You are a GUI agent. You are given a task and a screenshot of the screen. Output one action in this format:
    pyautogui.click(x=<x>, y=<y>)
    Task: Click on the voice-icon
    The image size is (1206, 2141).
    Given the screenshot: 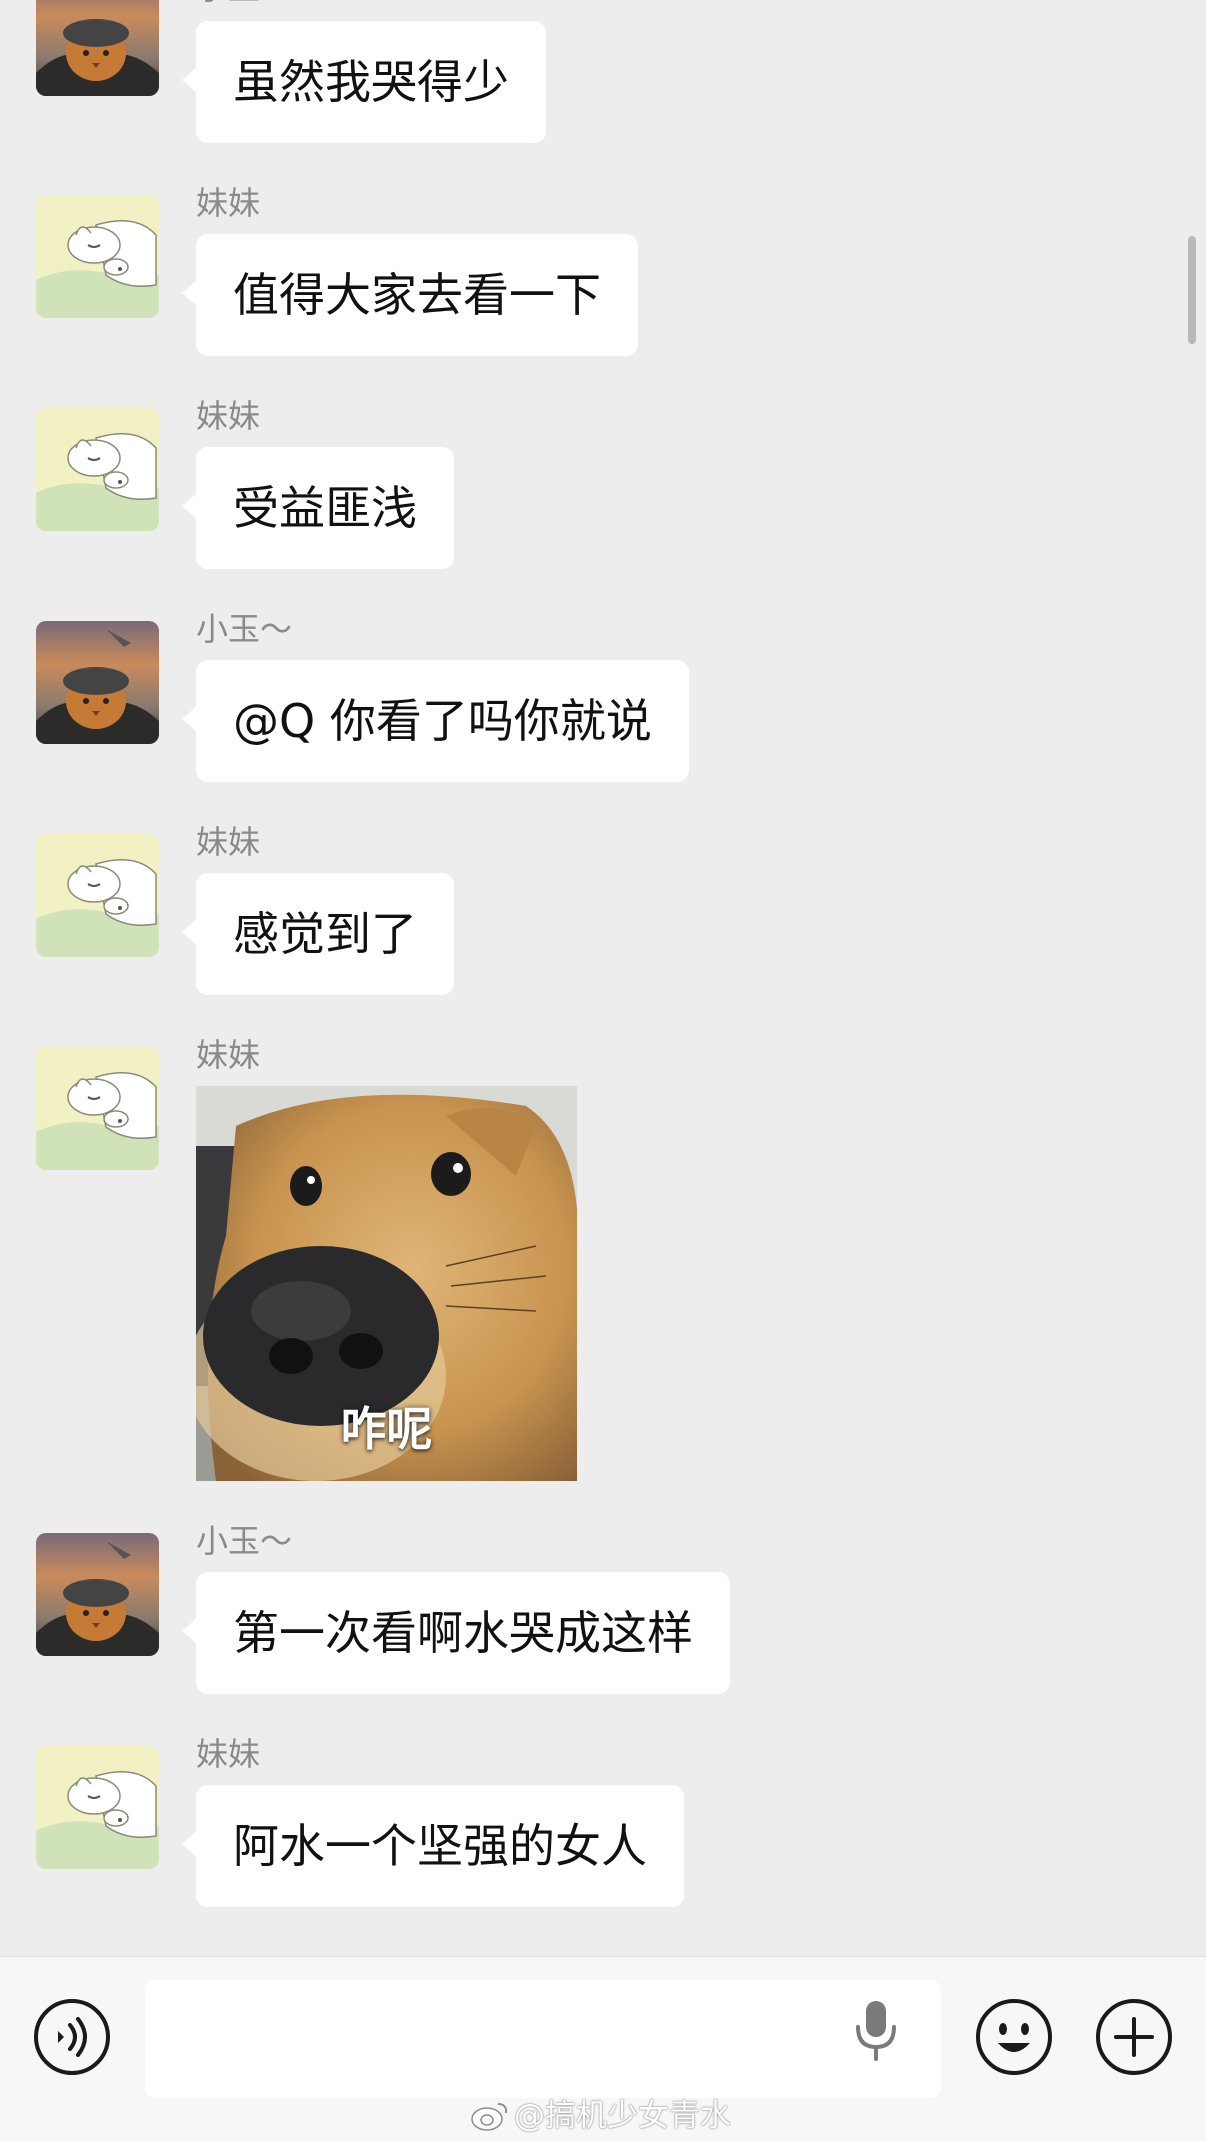 What is the action you would take?
    pyautogui.click(x=72, y=2037)
    